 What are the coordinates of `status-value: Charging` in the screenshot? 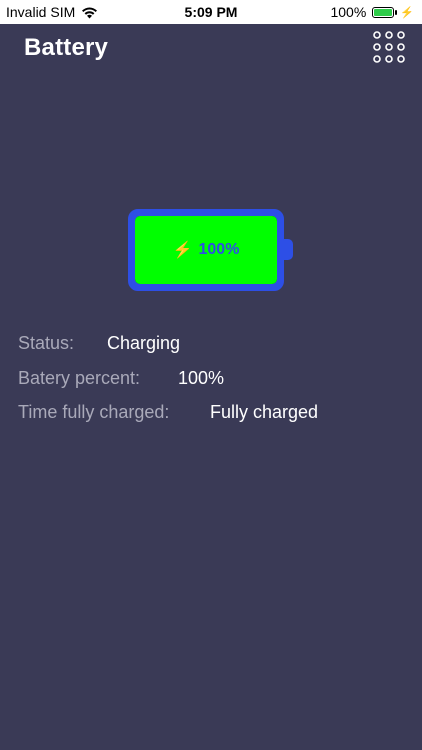 It's located at (144, 343).